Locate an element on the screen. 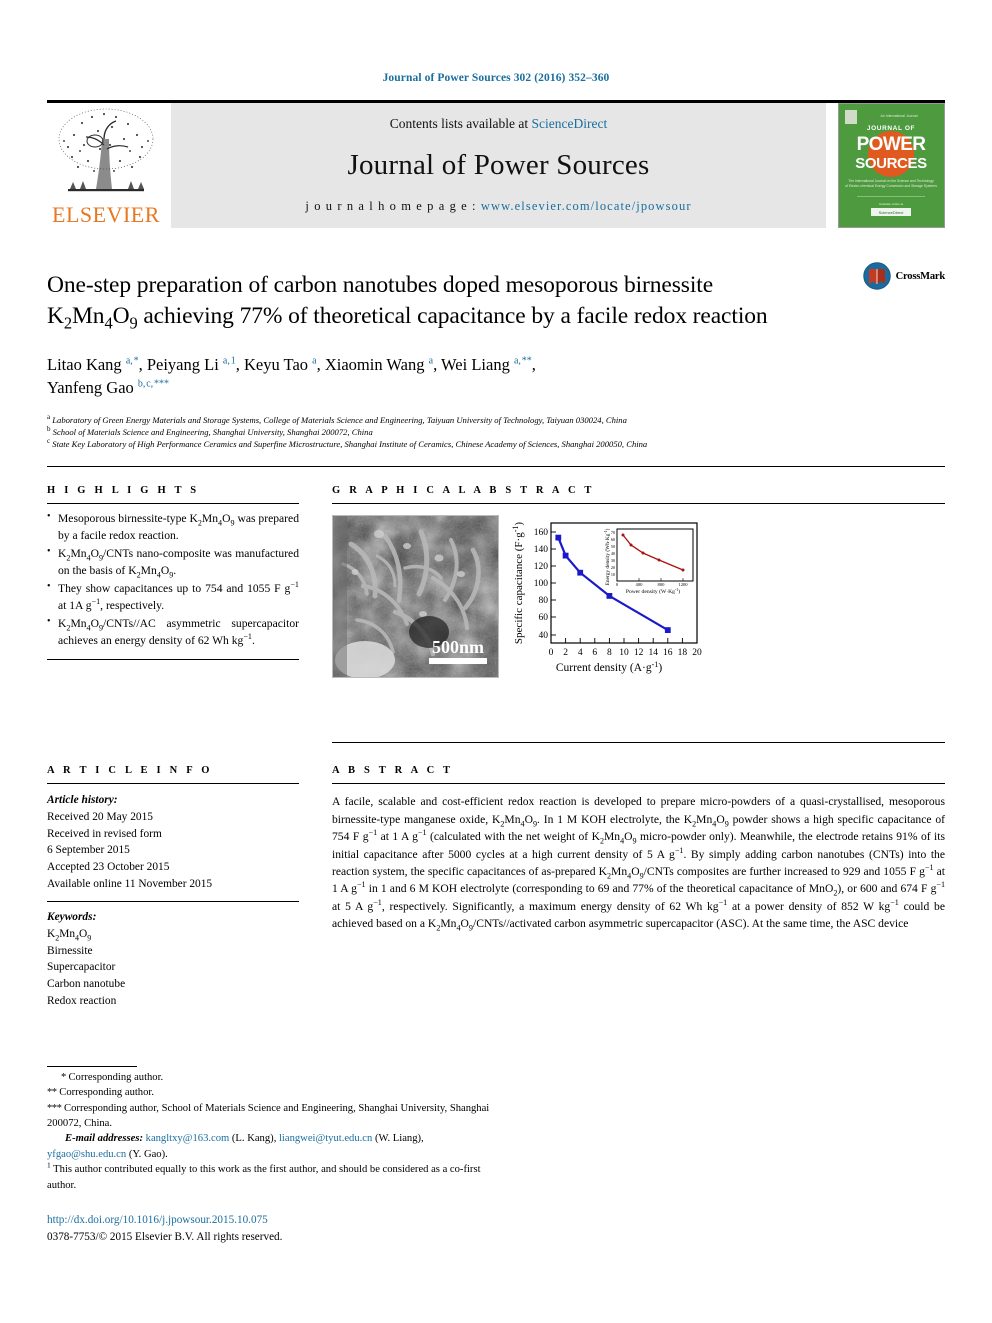 This screenshot has width=992, height=1323. affiliation-mark: a is located at coordinates (49, 417).